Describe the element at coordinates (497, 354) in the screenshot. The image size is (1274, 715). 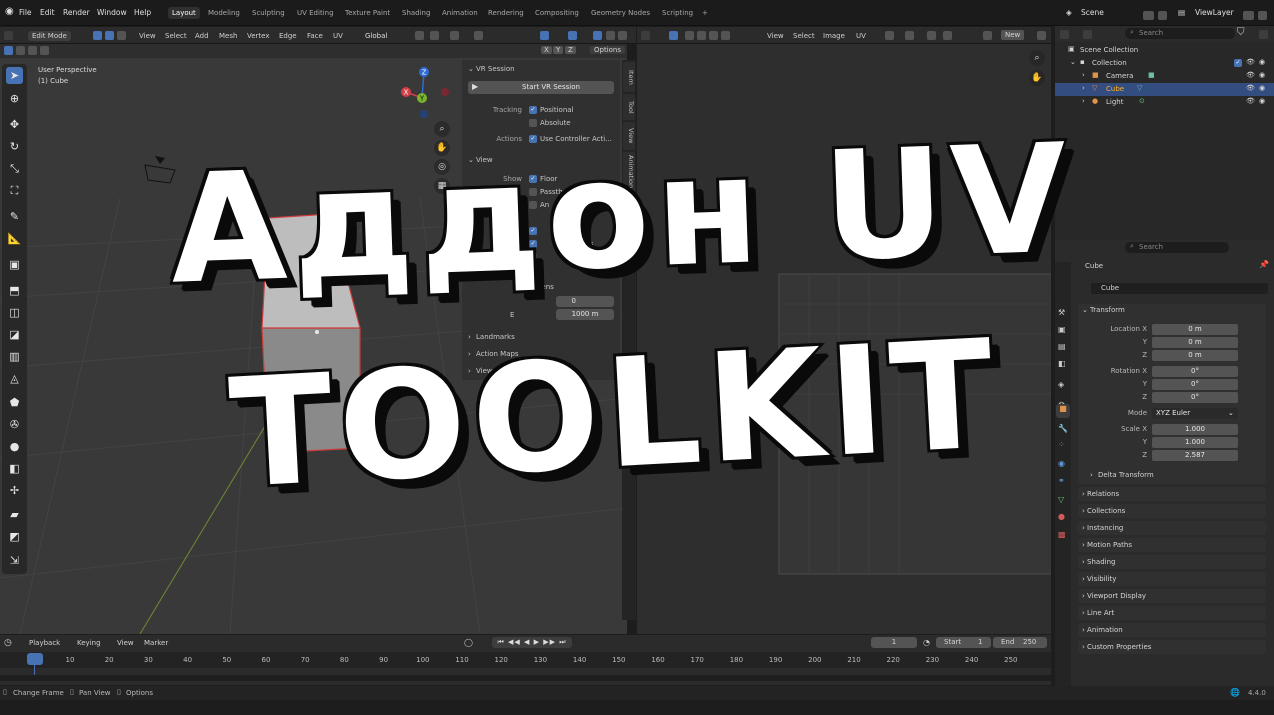
I see `action-maps-header: Action Maps` at that location.